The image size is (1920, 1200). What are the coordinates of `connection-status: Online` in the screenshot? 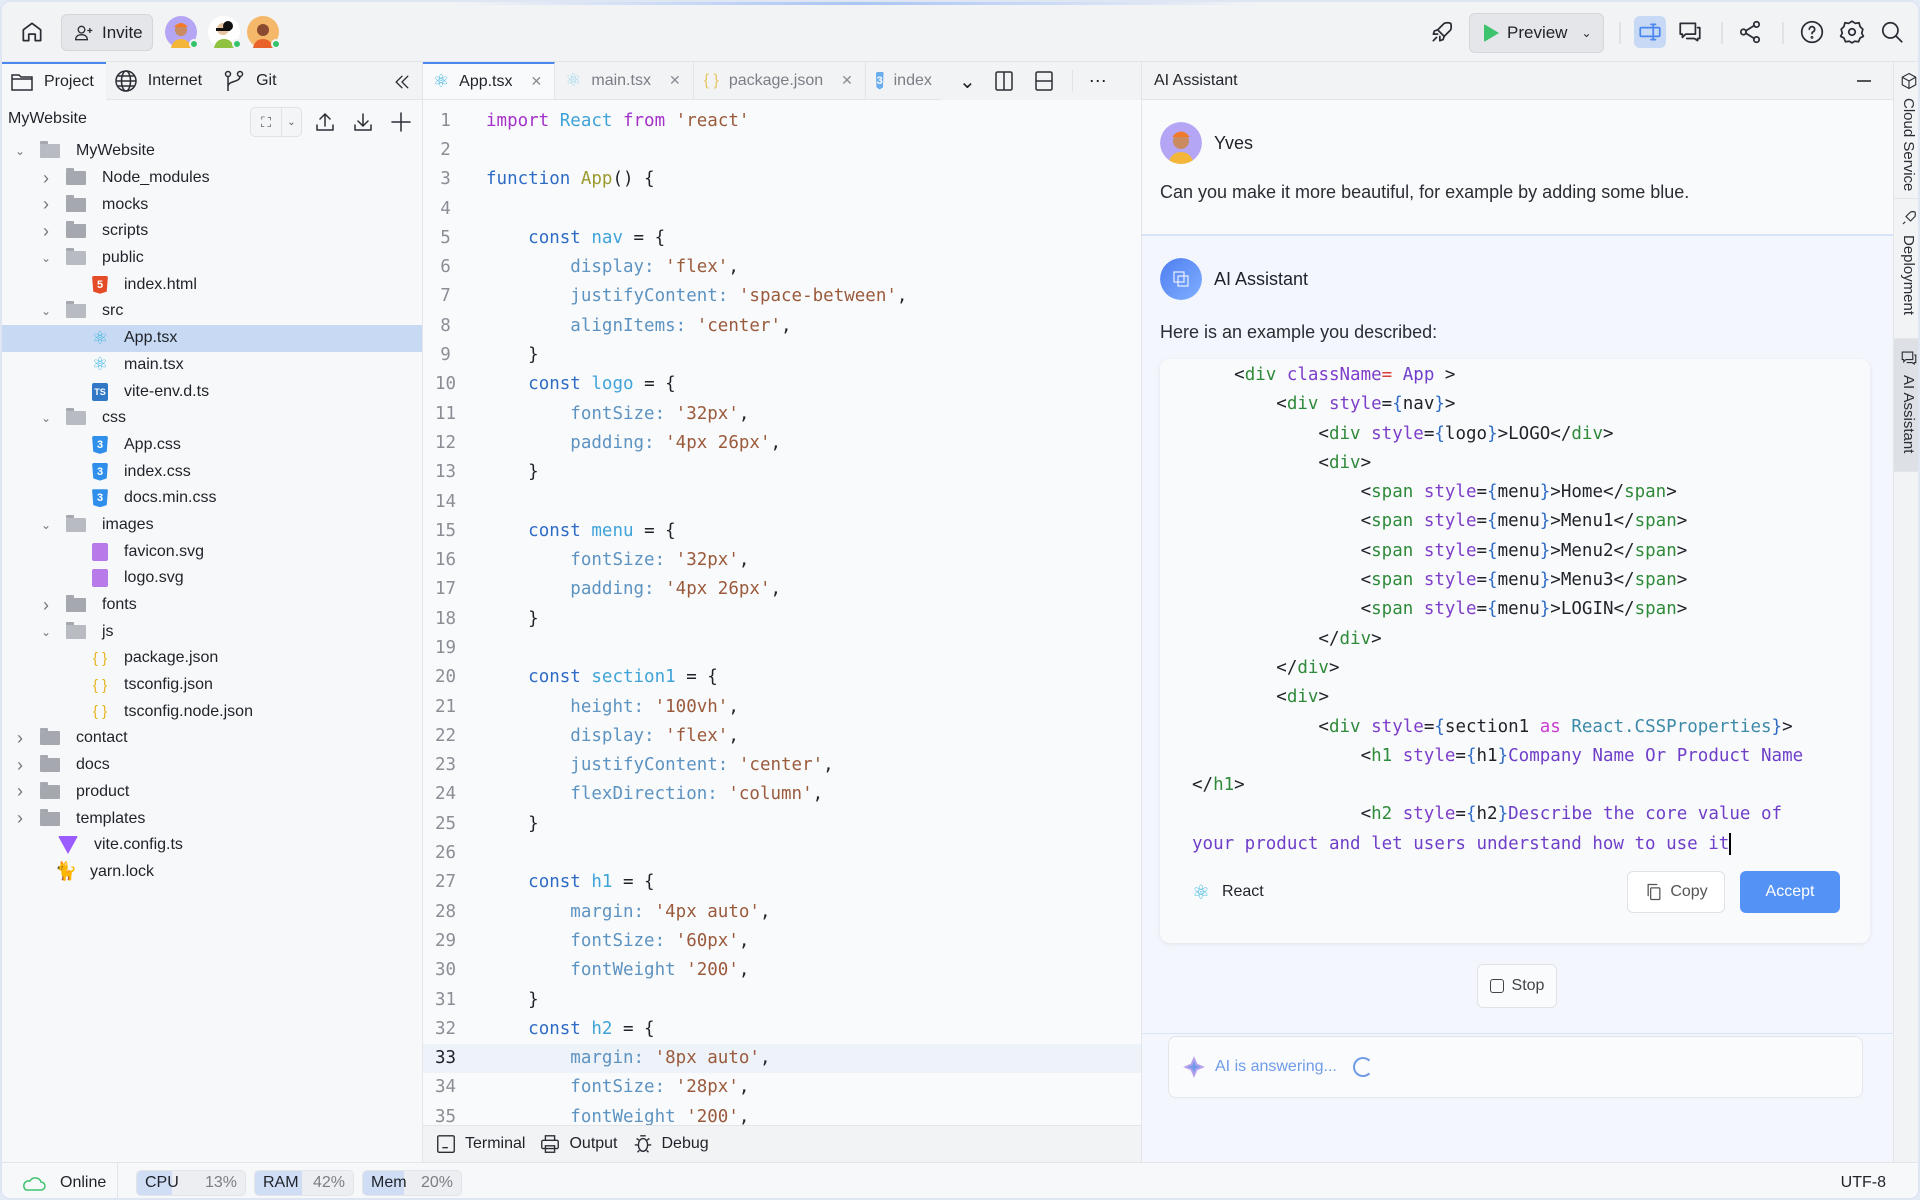 It's located at (60, 1180).